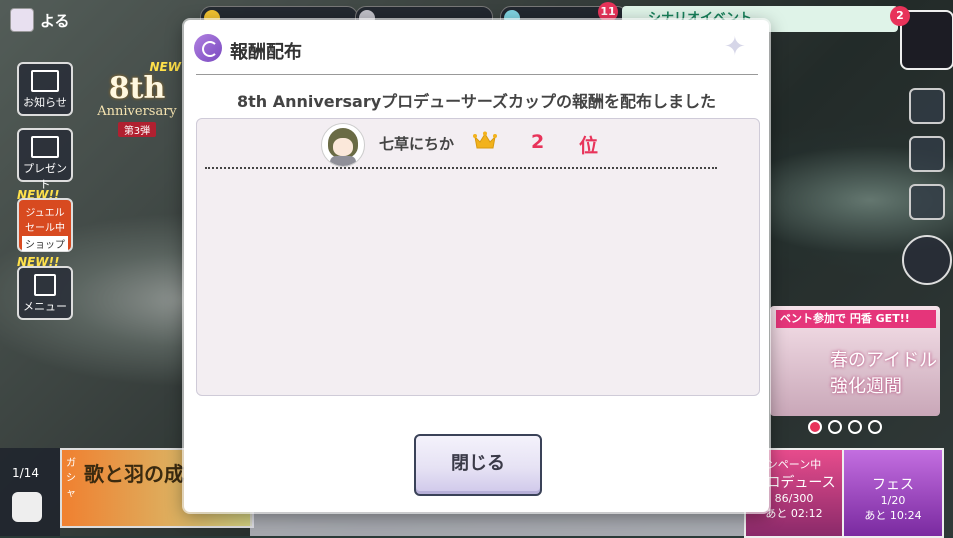 Image resolution: width=953 pixels, height=538 pixels. I want to click on list-menu-icon, so click(27, 507).